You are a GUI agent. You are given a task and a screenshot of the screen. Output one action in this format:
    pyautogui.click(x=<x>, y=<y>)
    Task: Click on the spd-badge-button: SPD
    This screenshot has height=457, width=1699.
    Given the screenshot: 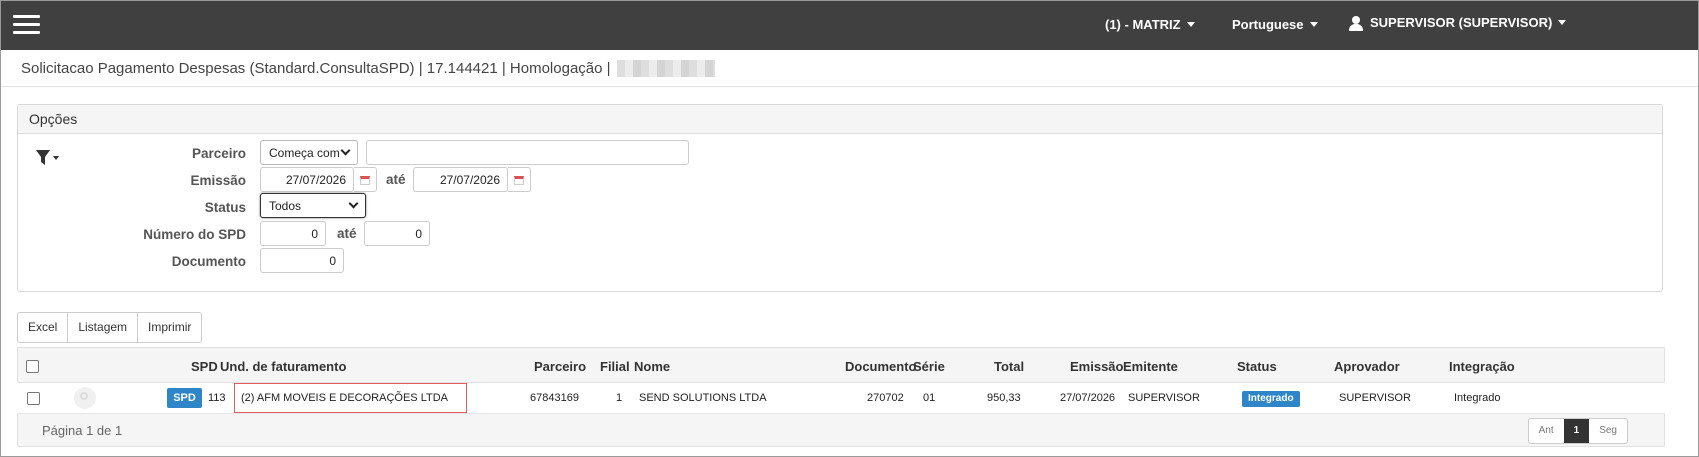 What is the action you would take?
    pyautogui.click(x=184, y=398)
    